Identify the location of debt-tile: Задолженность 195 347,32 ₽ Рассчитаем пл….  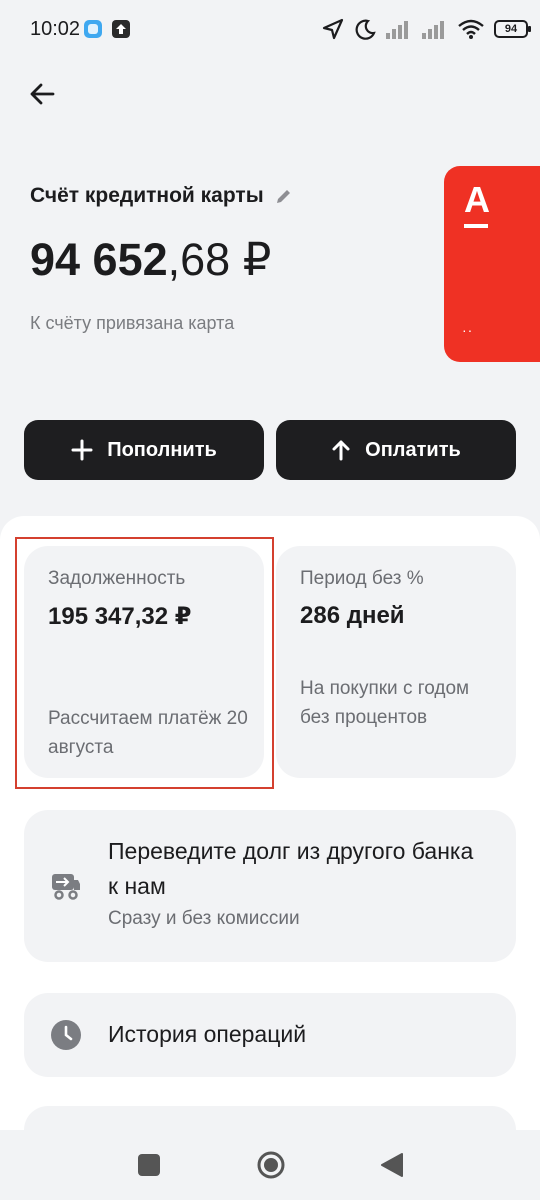
(144, 662).